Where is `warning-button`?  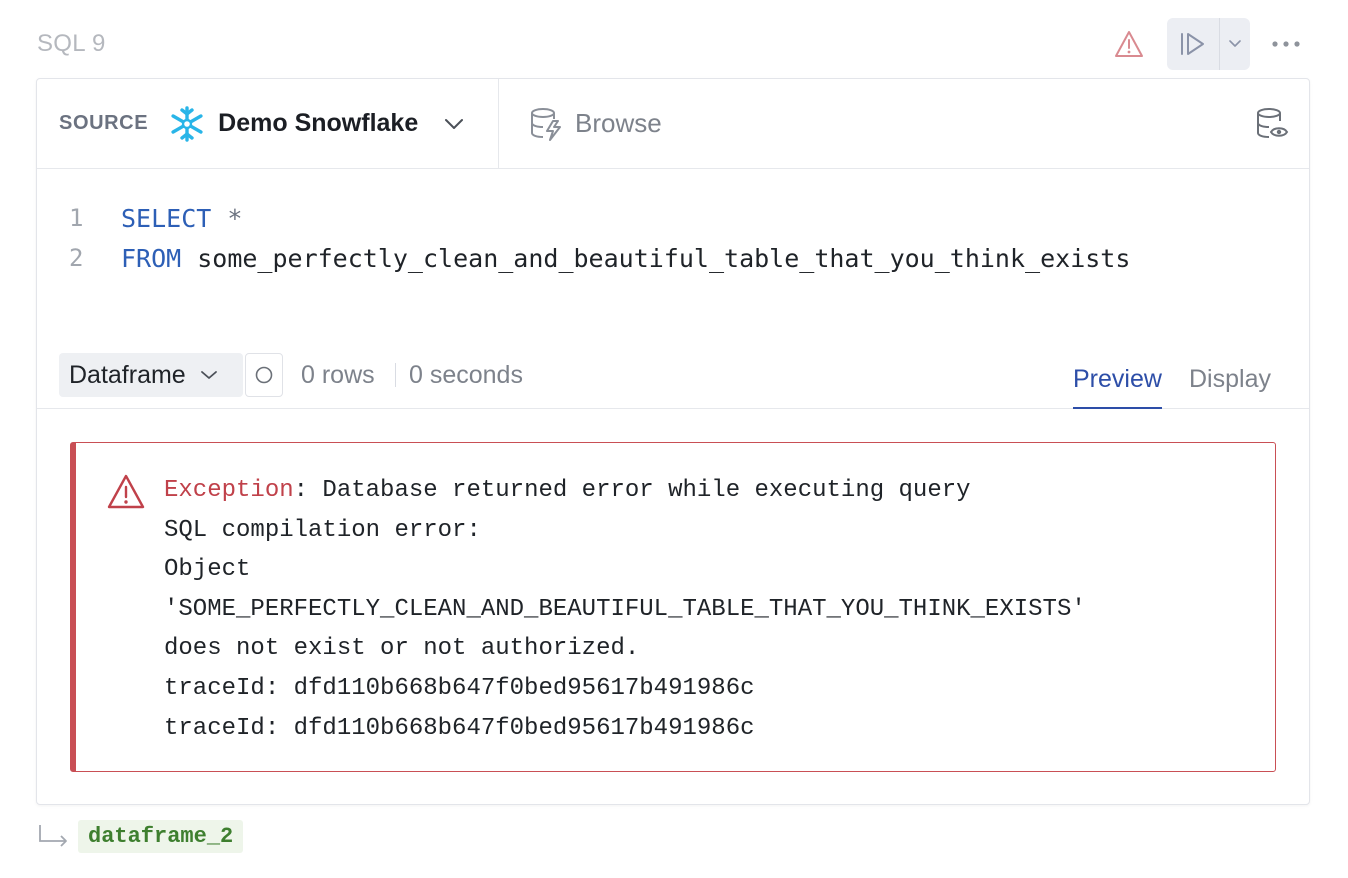 warning-button is located at coordinates (1129, 44).